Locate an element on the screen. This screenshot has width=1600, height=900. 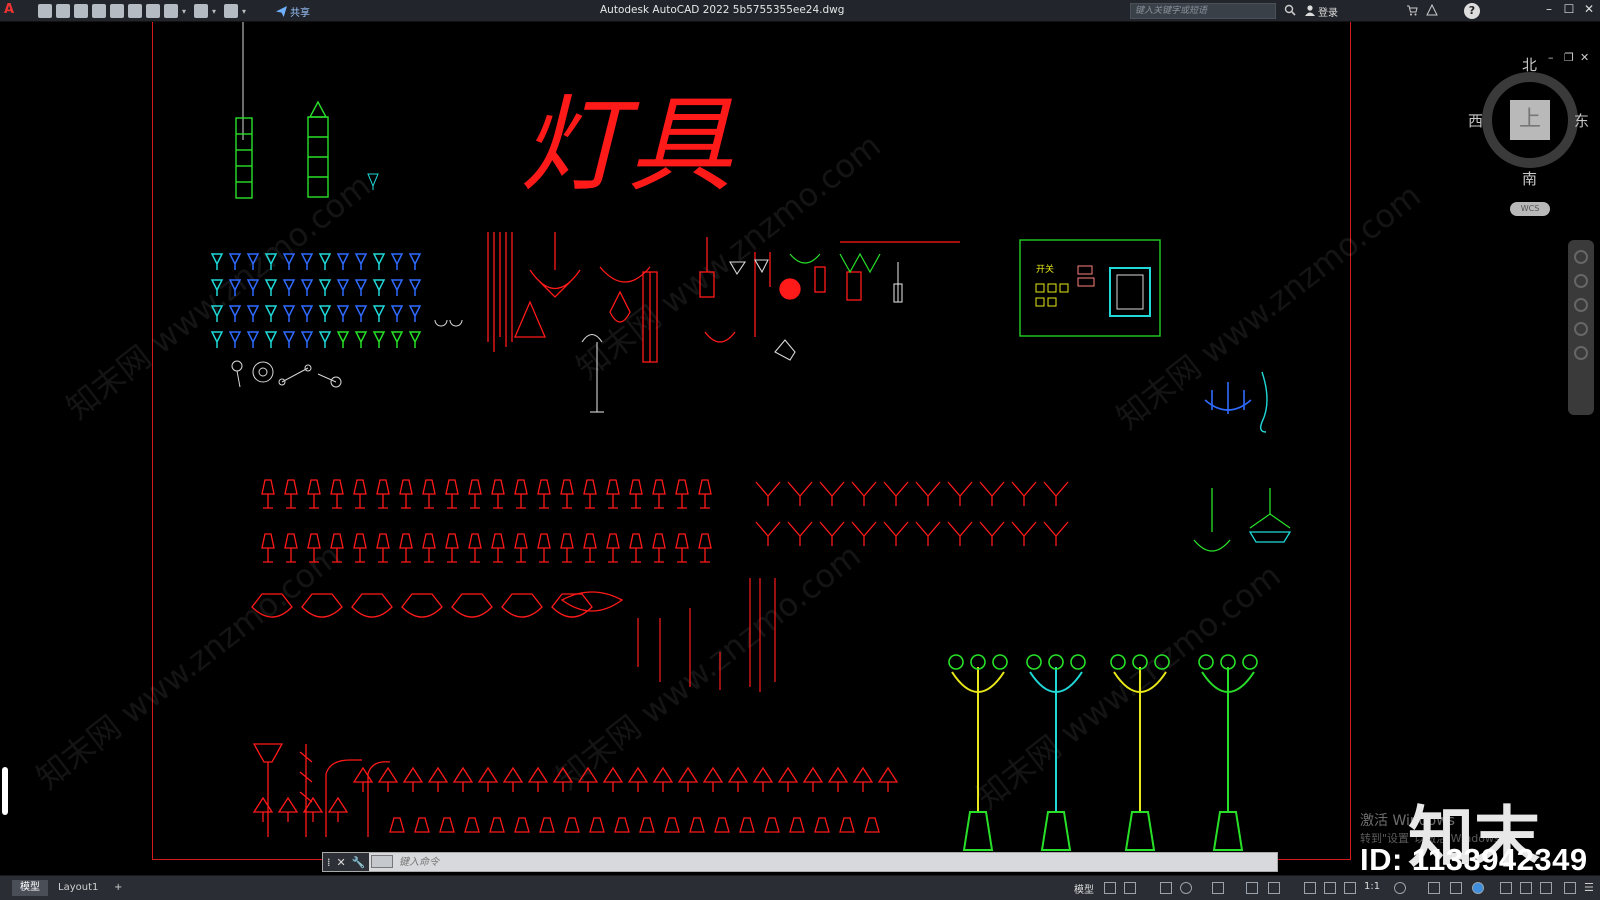
maximize-button: ☐ is located at coordinates (1569, 9).